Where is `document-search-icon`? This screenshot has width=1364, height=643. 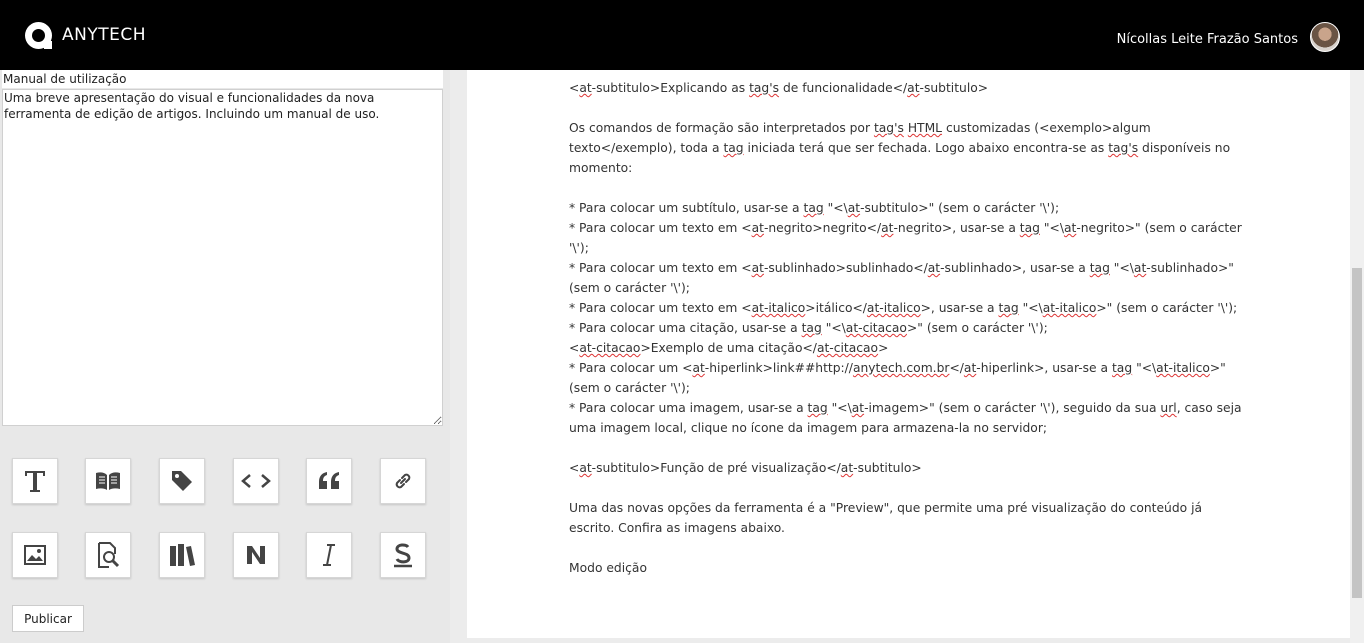
document-search-icon is located at coordinates (109, 555).